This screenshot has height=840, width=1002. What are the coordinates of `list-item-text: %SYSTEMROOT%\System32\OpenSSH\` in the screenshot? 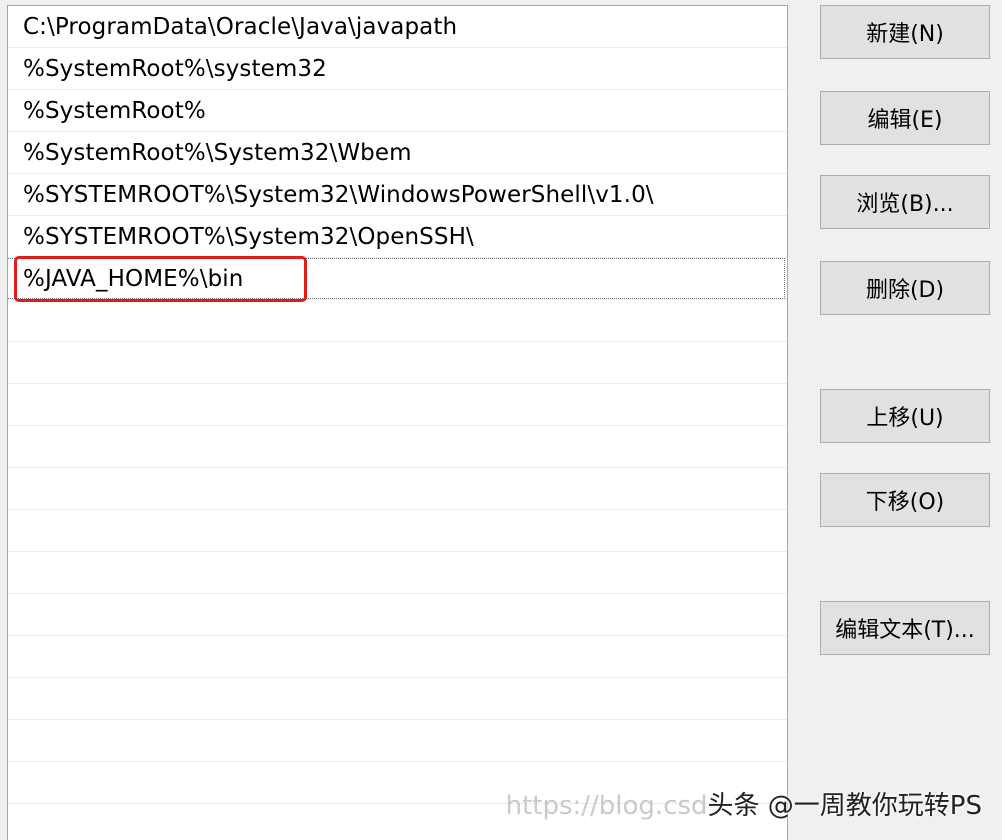 It's located at (248, 236).